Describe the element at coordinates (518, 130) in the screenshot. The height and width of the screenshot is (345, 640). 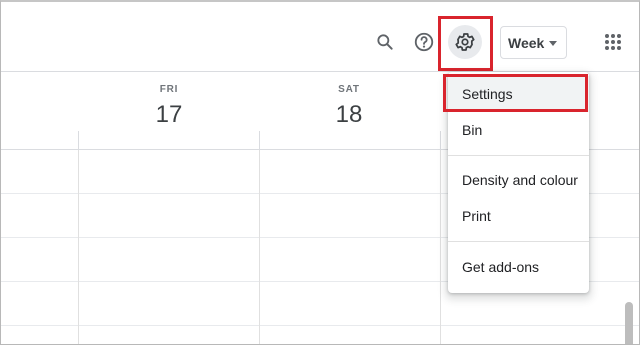
I see `menu-item-bin: Bin` at that location.